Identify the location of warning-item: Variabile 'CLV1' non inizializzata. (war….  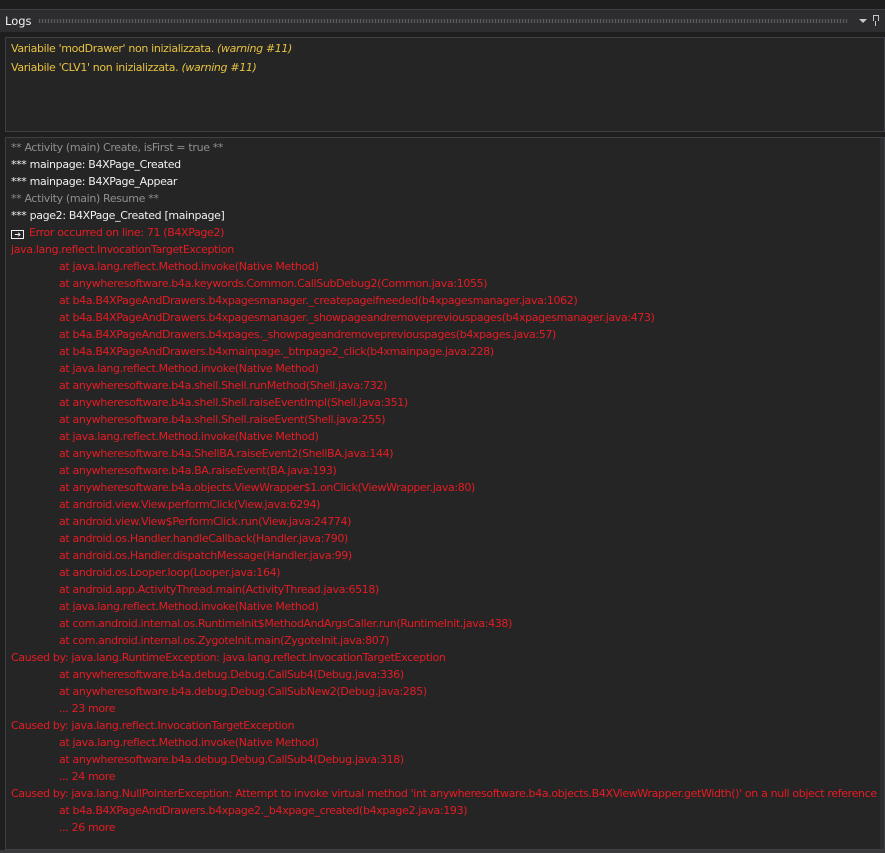
(134, 67).